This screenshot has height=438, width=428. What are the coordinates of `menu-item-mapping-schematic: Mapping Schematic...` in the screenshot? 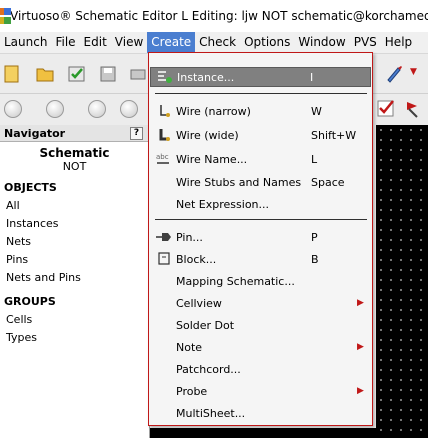 It's located at (260, 281).